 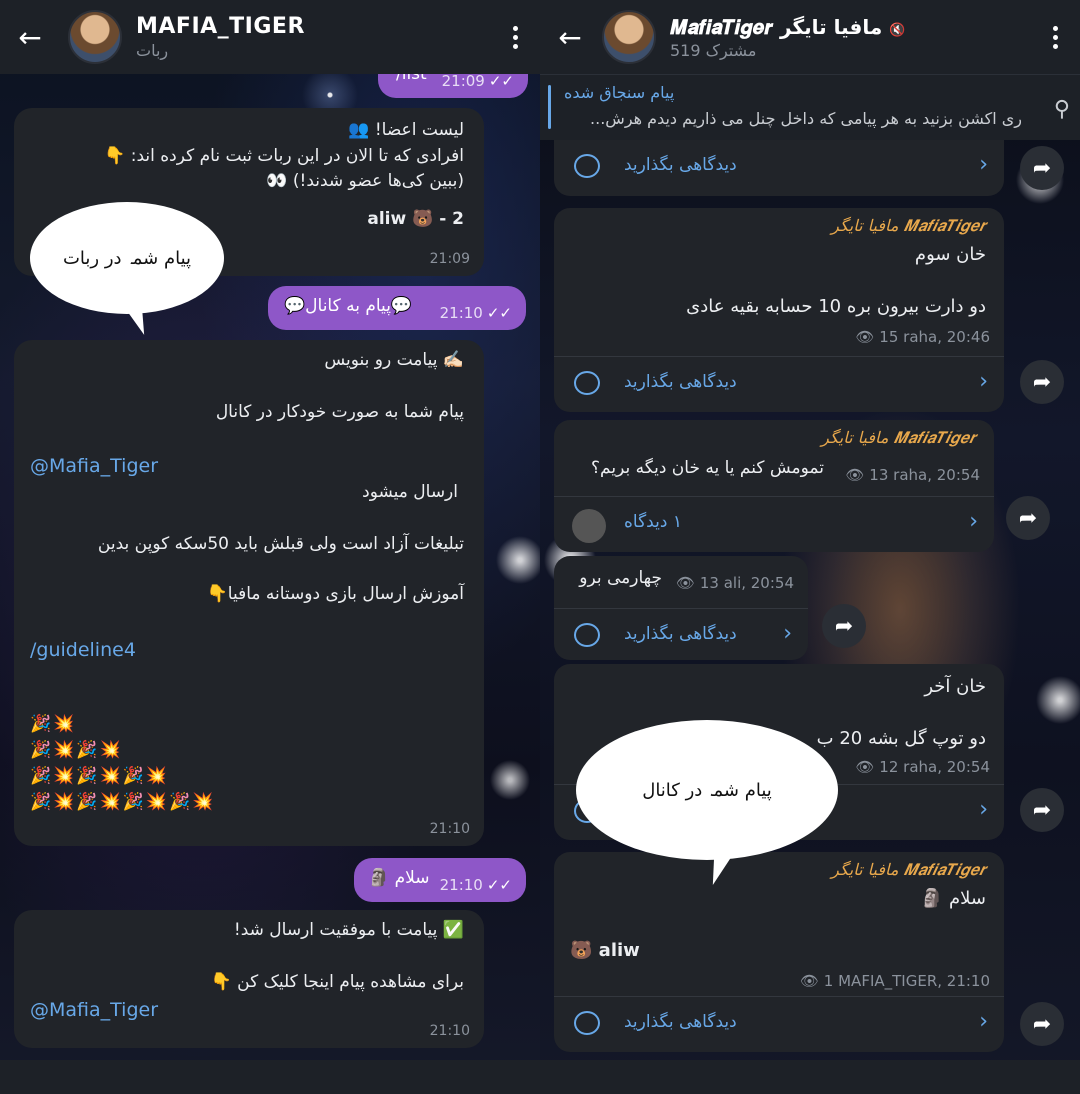 What do you see at coordinates (653, 522) in the screenshot?
I see `comment-count: ۱ دیدگاه` at bounding box center [653, 522].